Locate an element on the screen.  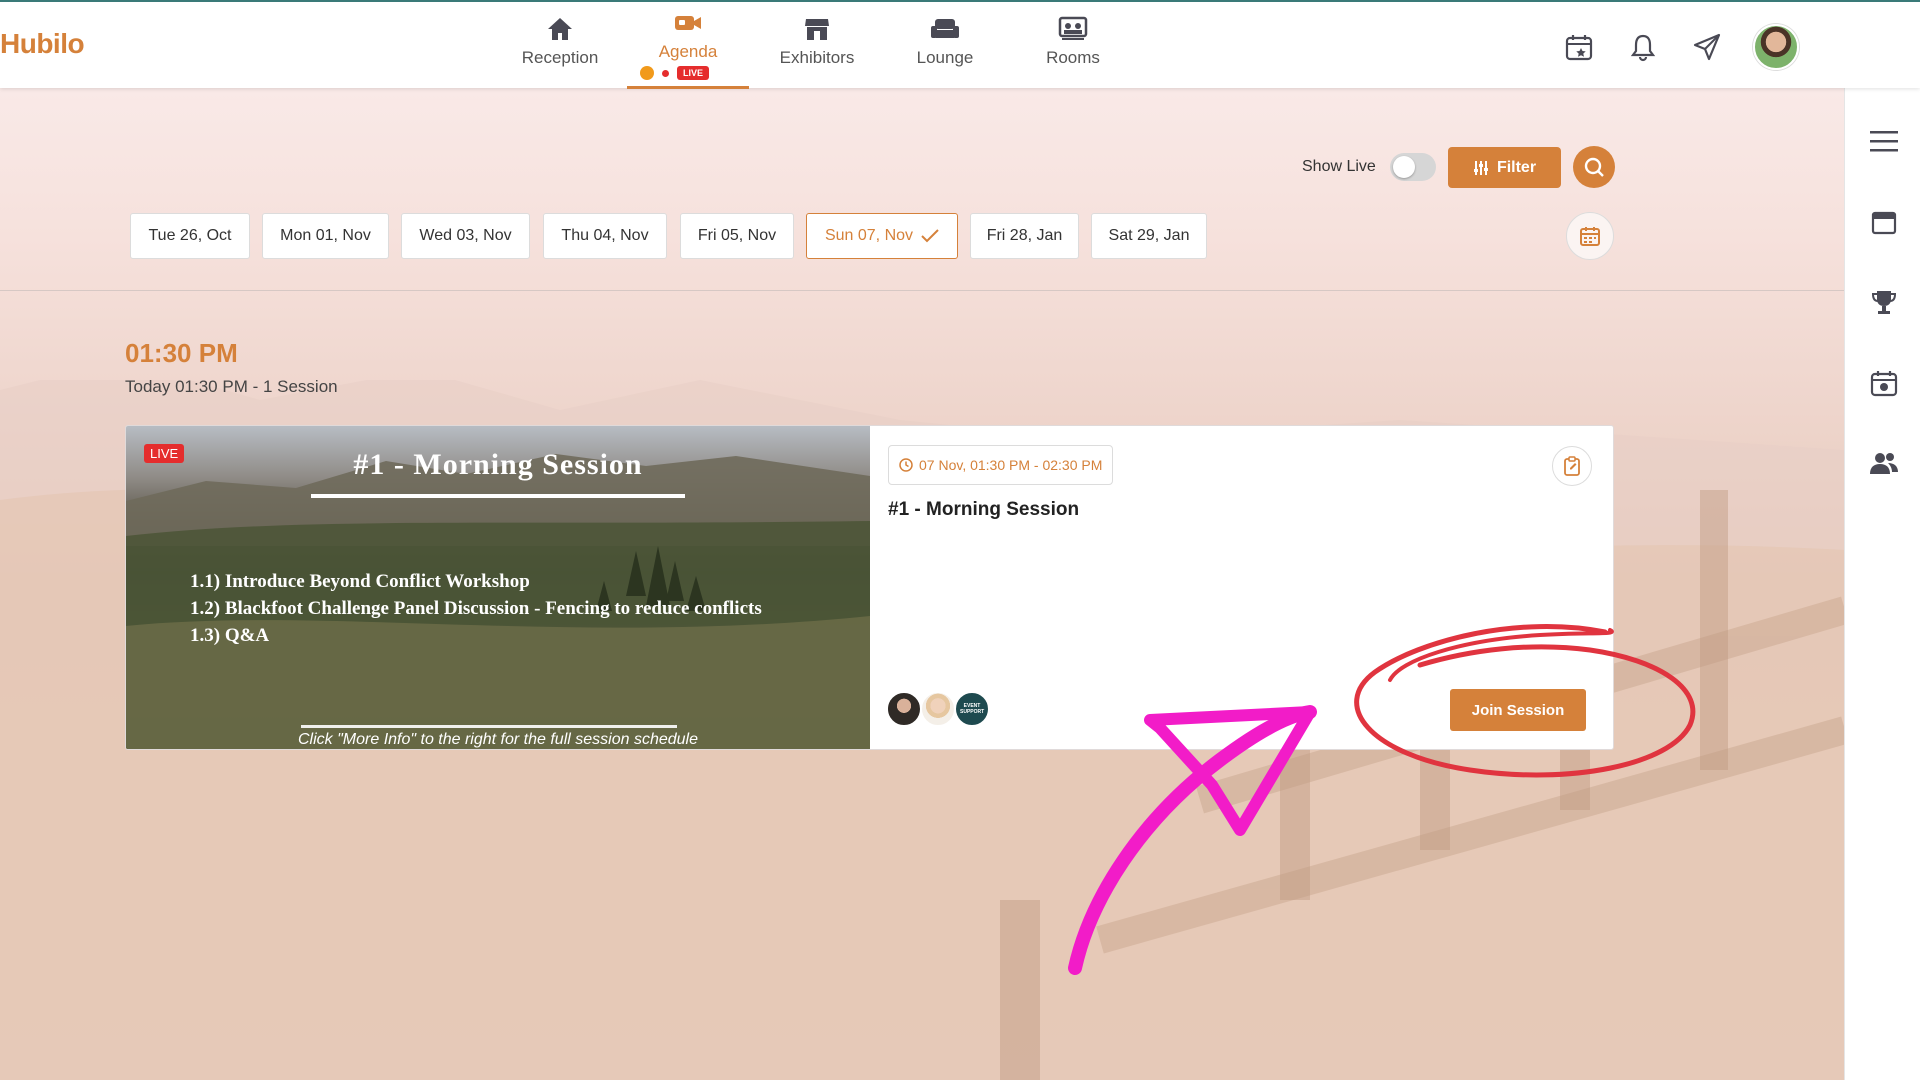
calendar-icon is located at coordinates (1590, 236).